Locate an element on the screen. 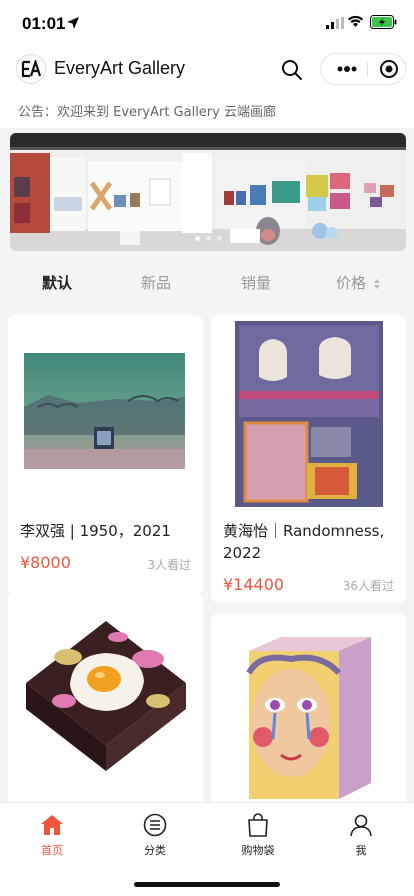 The width and height of the screenshot is (414, 896). banner-carousel is located at coordinates (208, 192).